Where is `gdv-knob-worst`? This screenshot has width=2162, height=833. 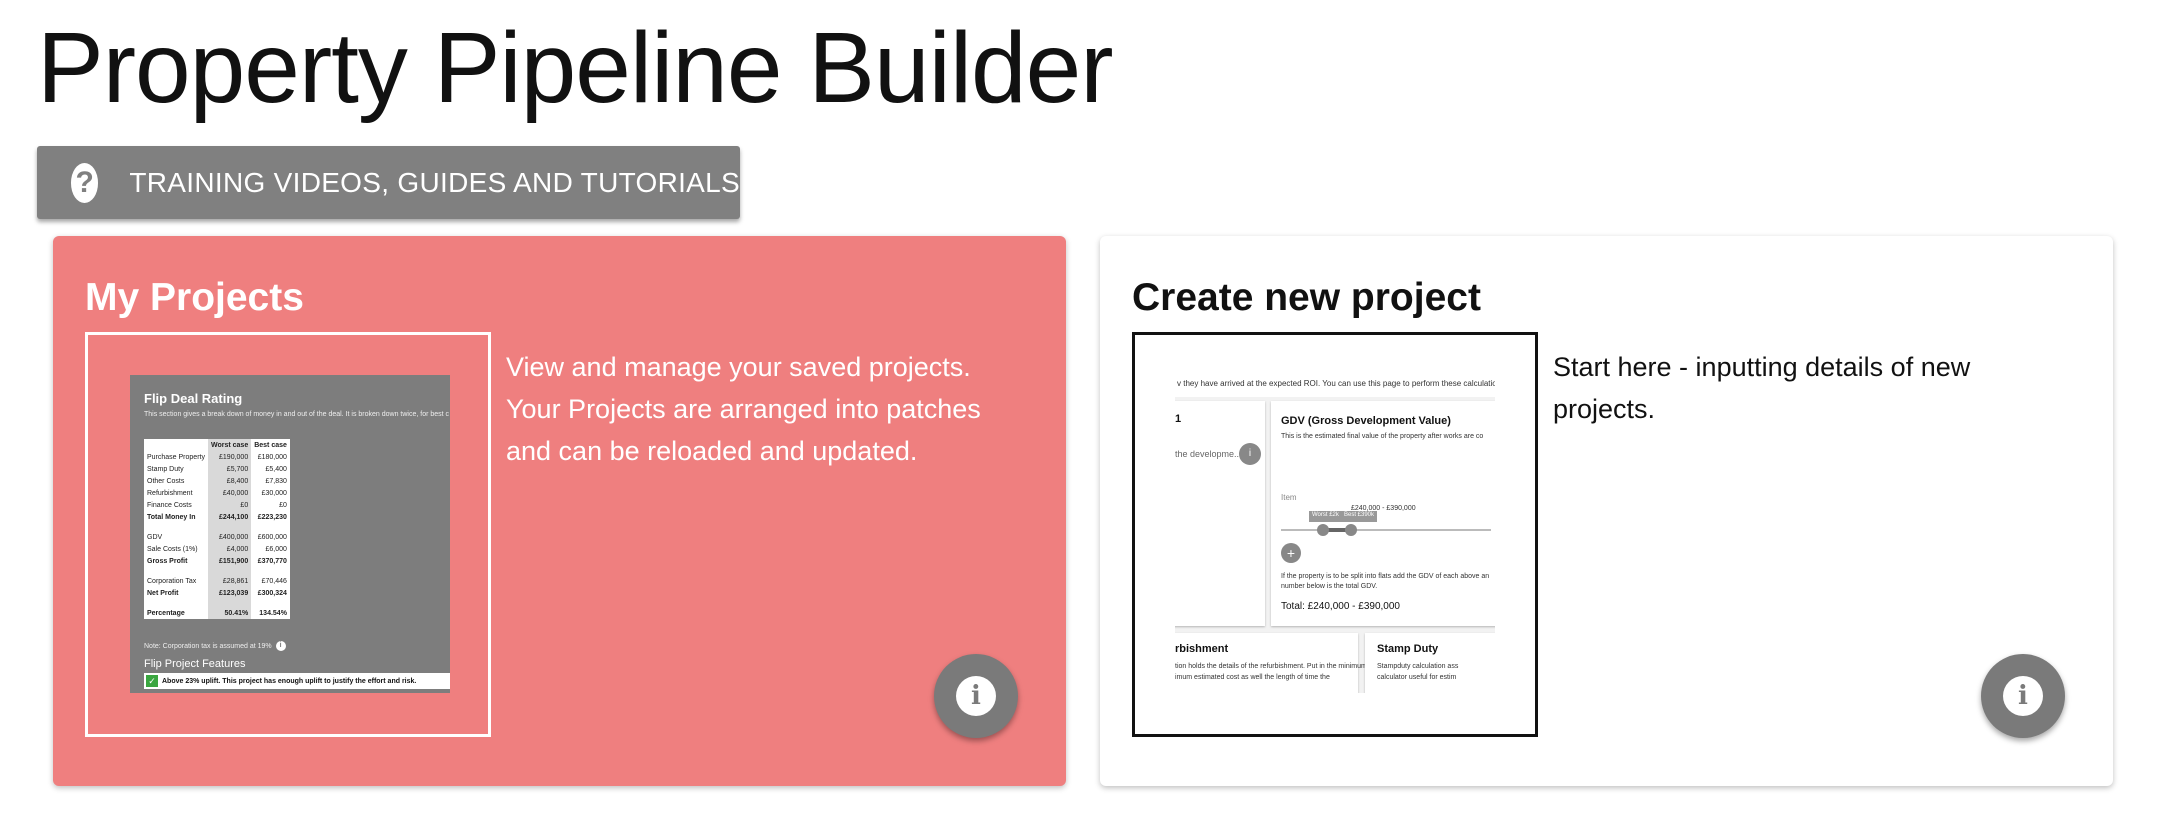
gdv-knob-worst is located at coordinates (1323, 530).